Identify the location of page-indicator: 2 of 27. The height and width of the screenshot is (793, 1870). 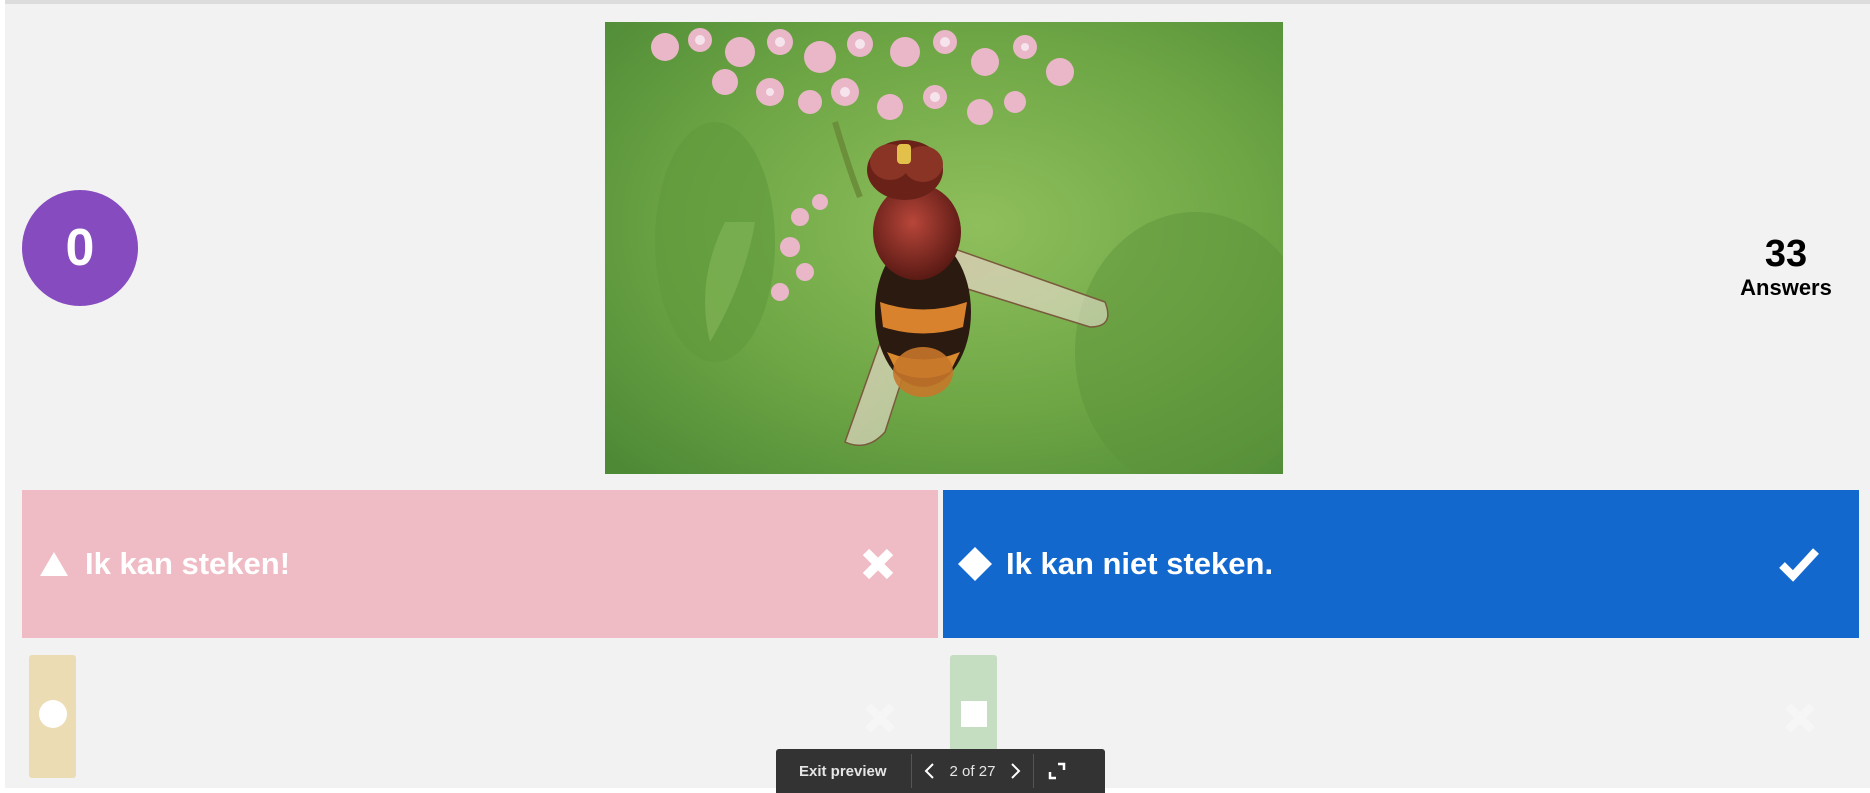
(972, 771).